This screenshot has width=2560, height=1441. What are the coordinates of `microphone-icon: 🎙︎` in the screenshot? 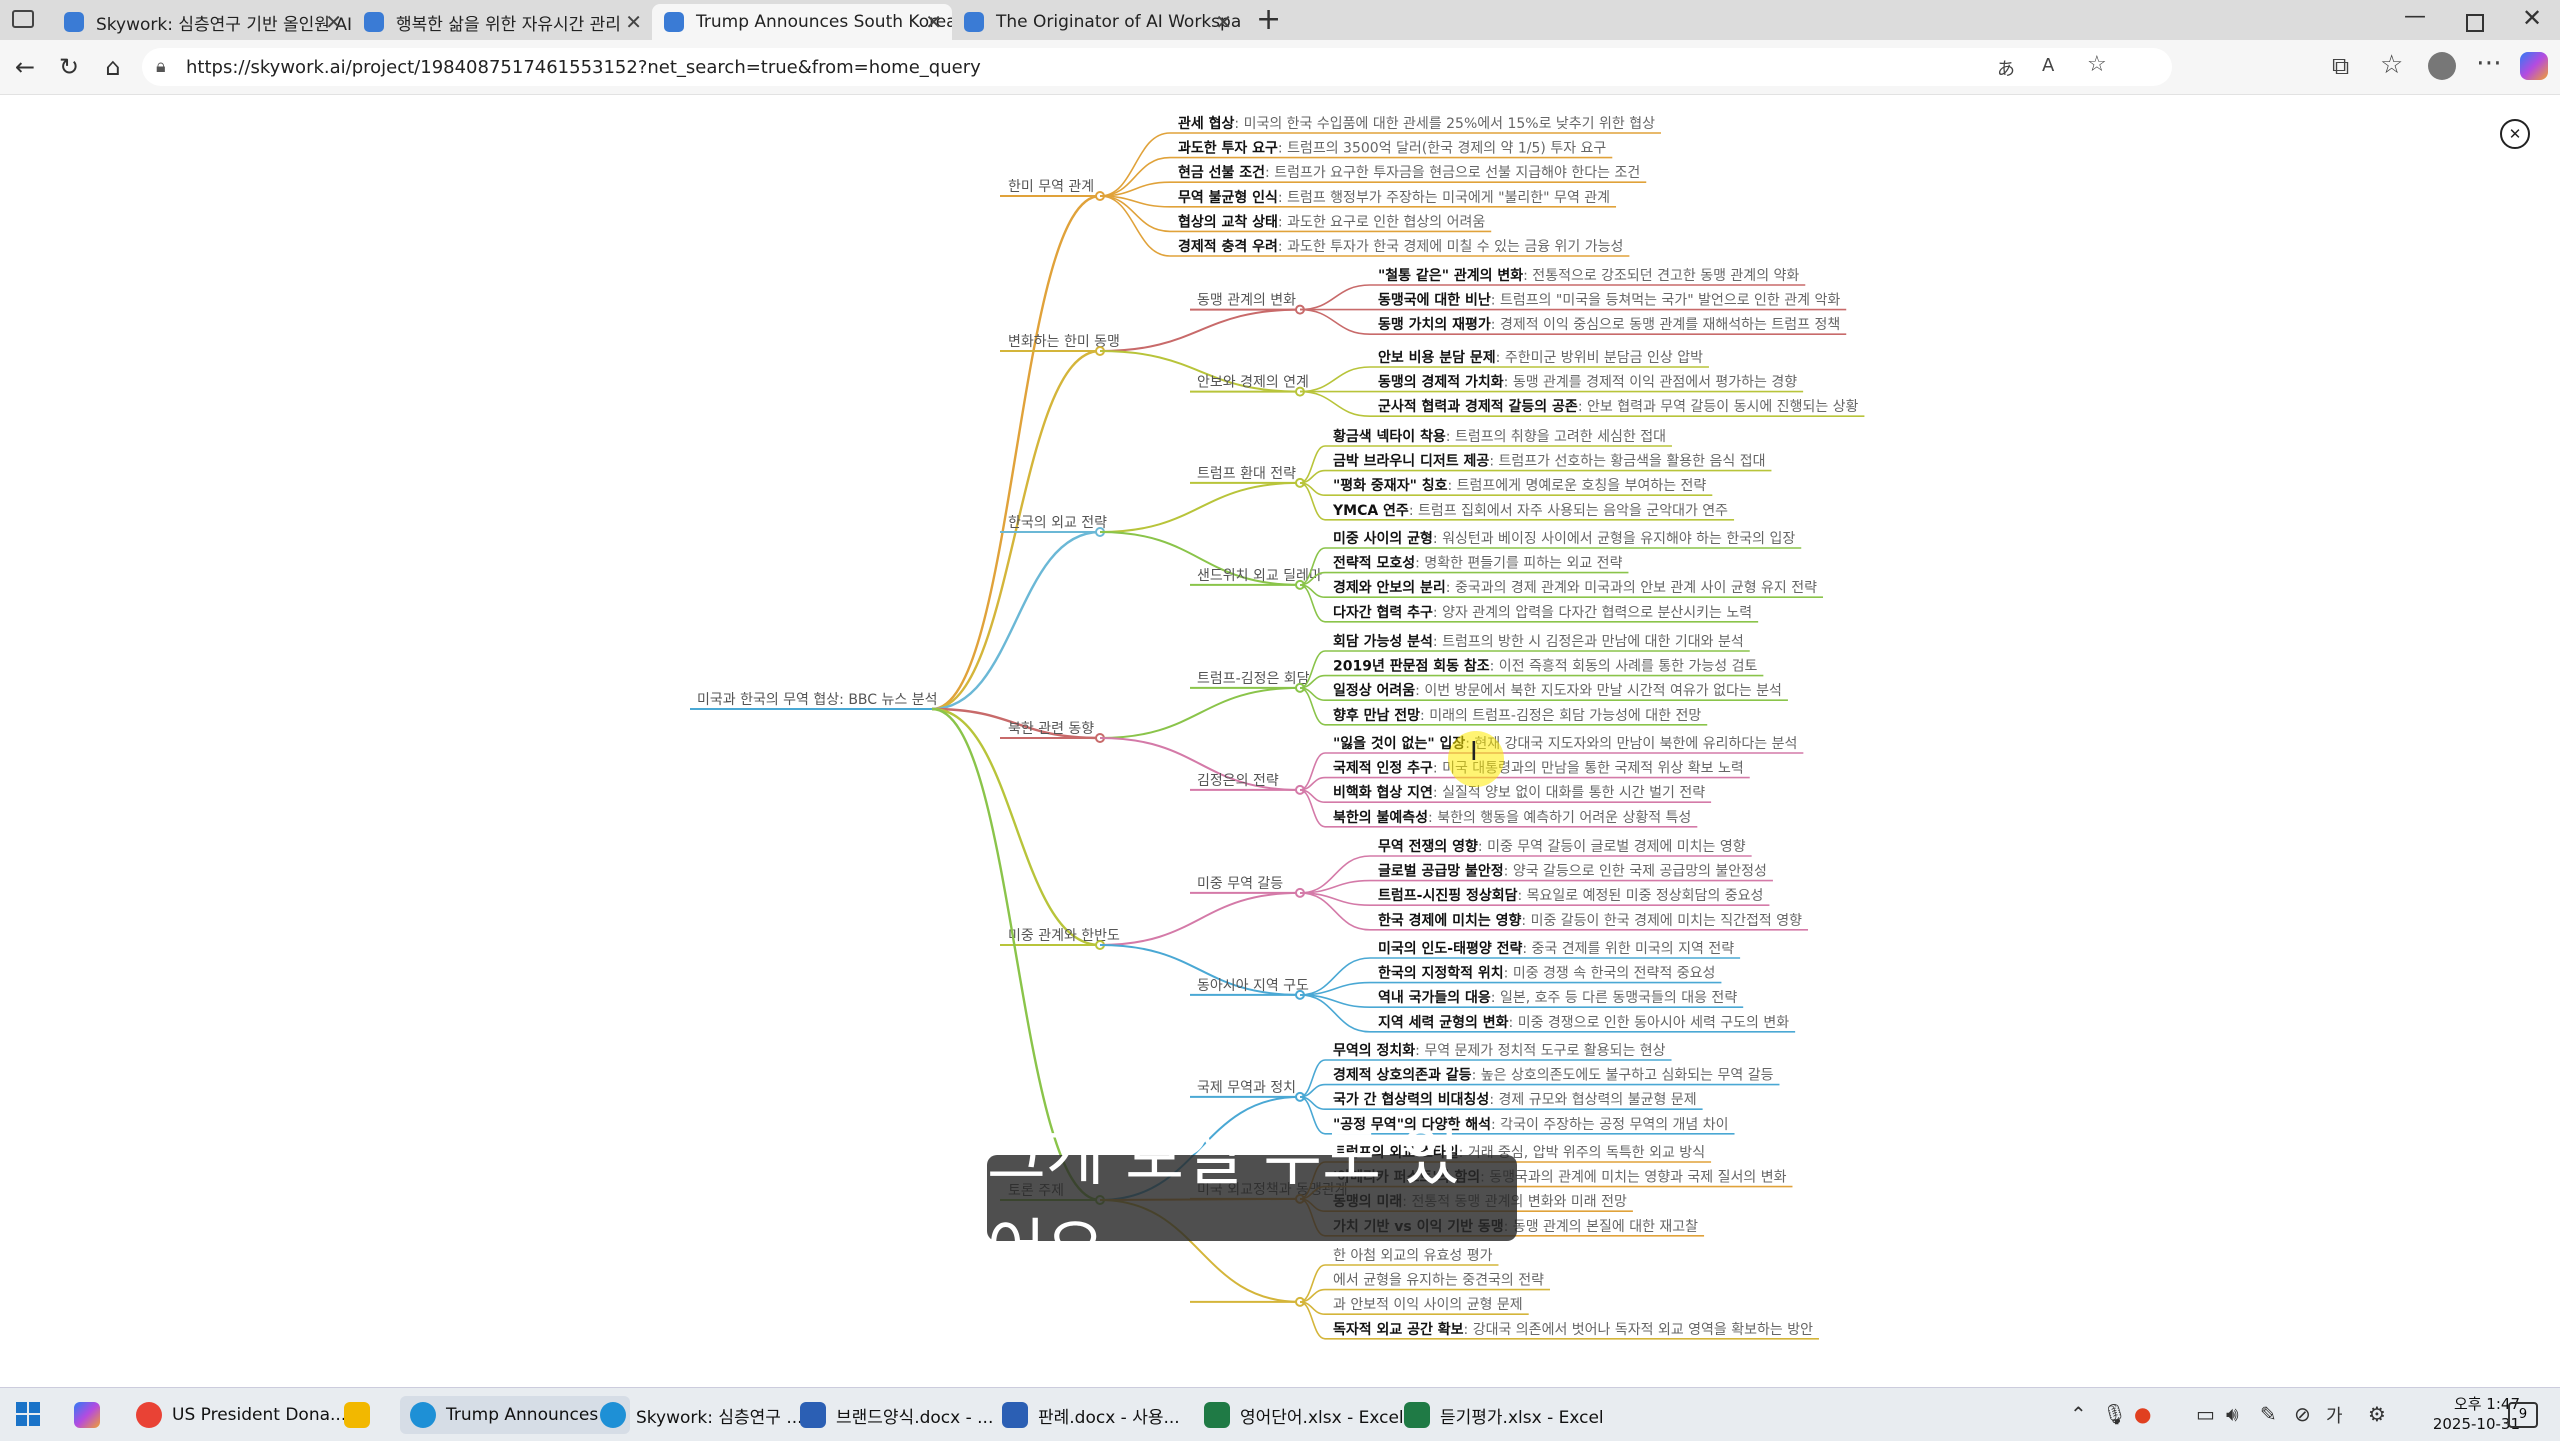 It's located at (2114, 1414).